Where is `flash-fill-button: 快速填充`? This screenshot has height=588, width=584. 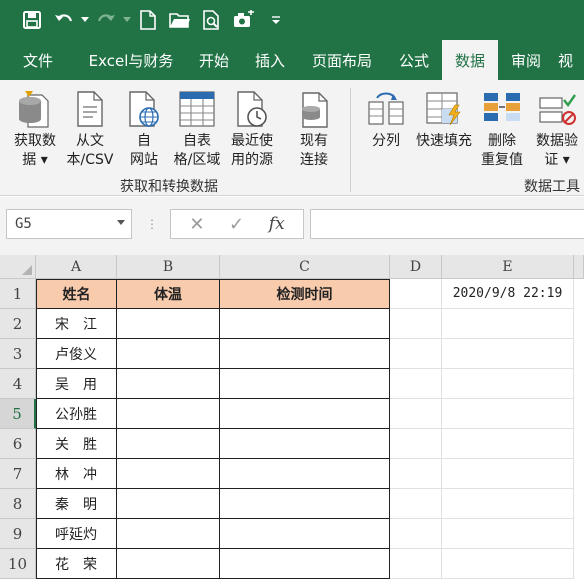
flash-fill-button: 快速填充 is located at coordinates (444, 118).